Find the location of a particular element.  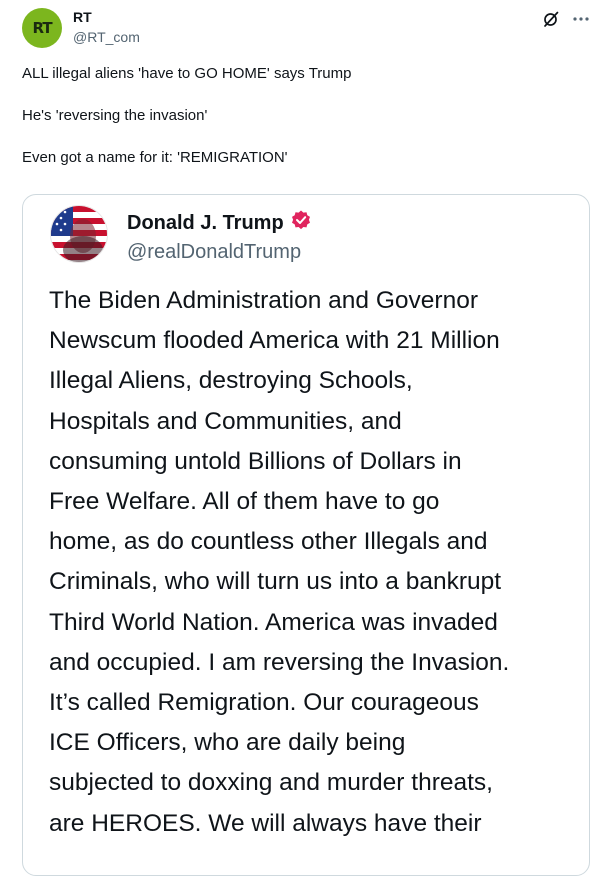

author-handle: @RT_com is located at coordinates (106, 37).